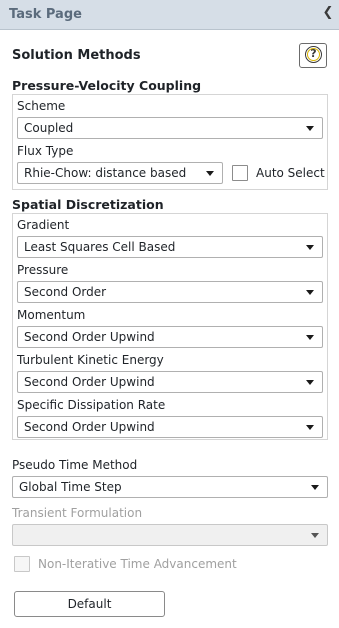 This screenshot has width=339, height=628. What do you see at coordinates (91, 405) in the screenshot?
I see `sdr-label: Specific Dissipation Rate` at bounding box center [91, 405].